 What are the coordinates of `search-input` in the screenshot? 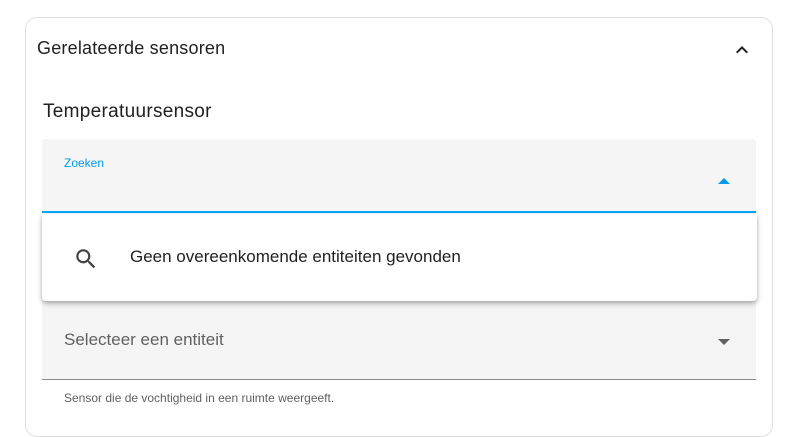 It's located at (386, 190).